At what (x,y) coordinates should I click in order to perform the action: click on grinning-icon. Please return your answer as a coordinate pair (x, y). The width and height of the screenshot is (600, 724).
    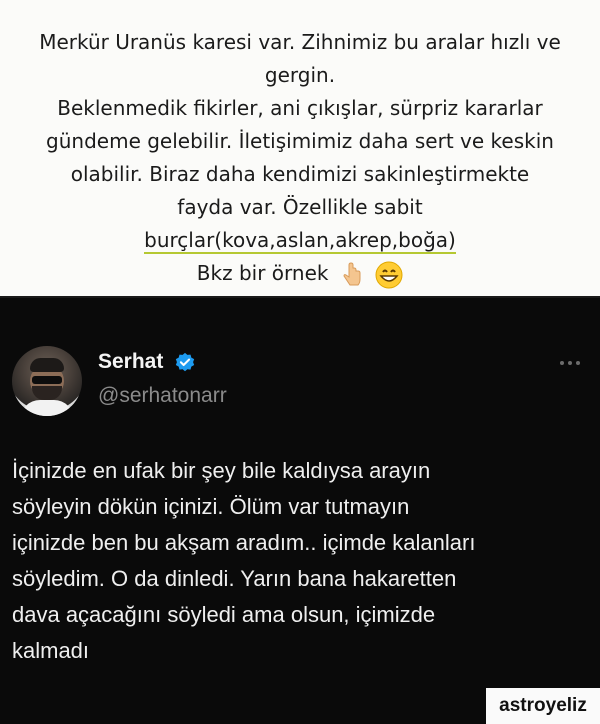
    Looking at the image, I should click on (389, 274).